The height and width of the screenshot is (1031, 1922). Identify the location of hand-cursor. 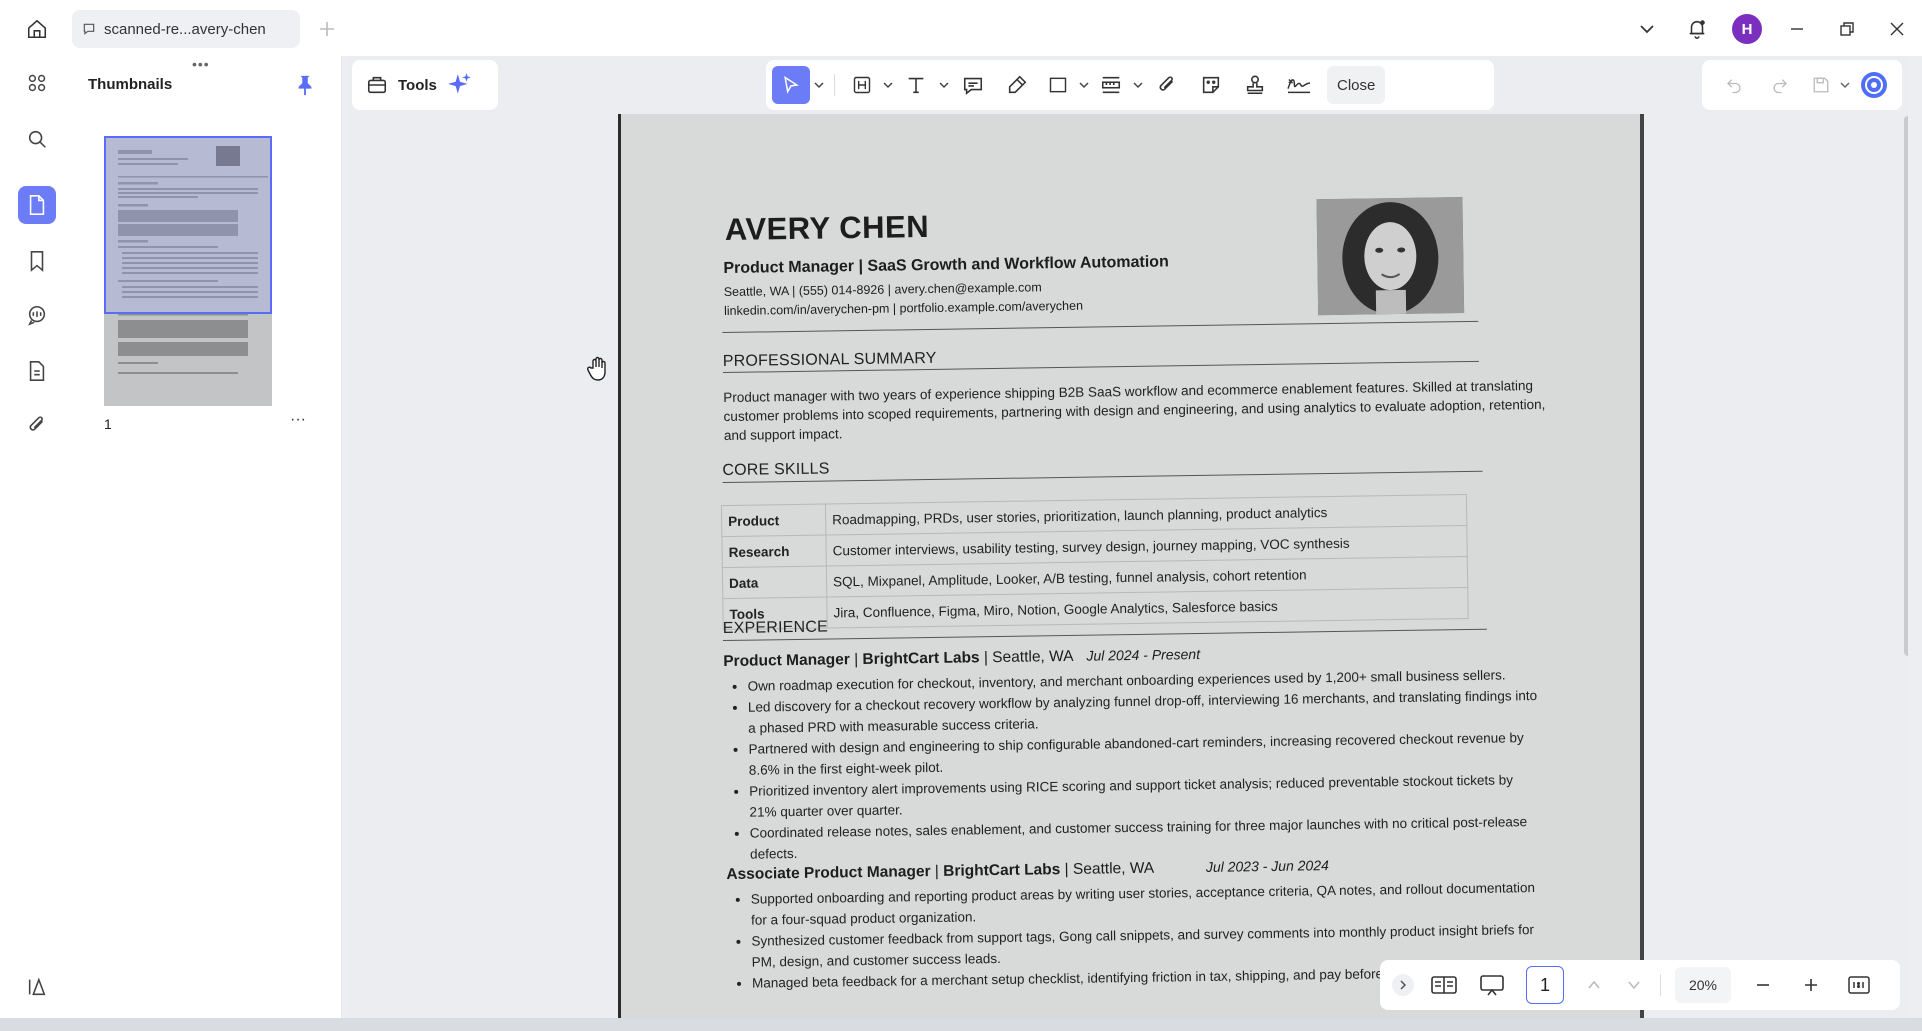
(598, 371).